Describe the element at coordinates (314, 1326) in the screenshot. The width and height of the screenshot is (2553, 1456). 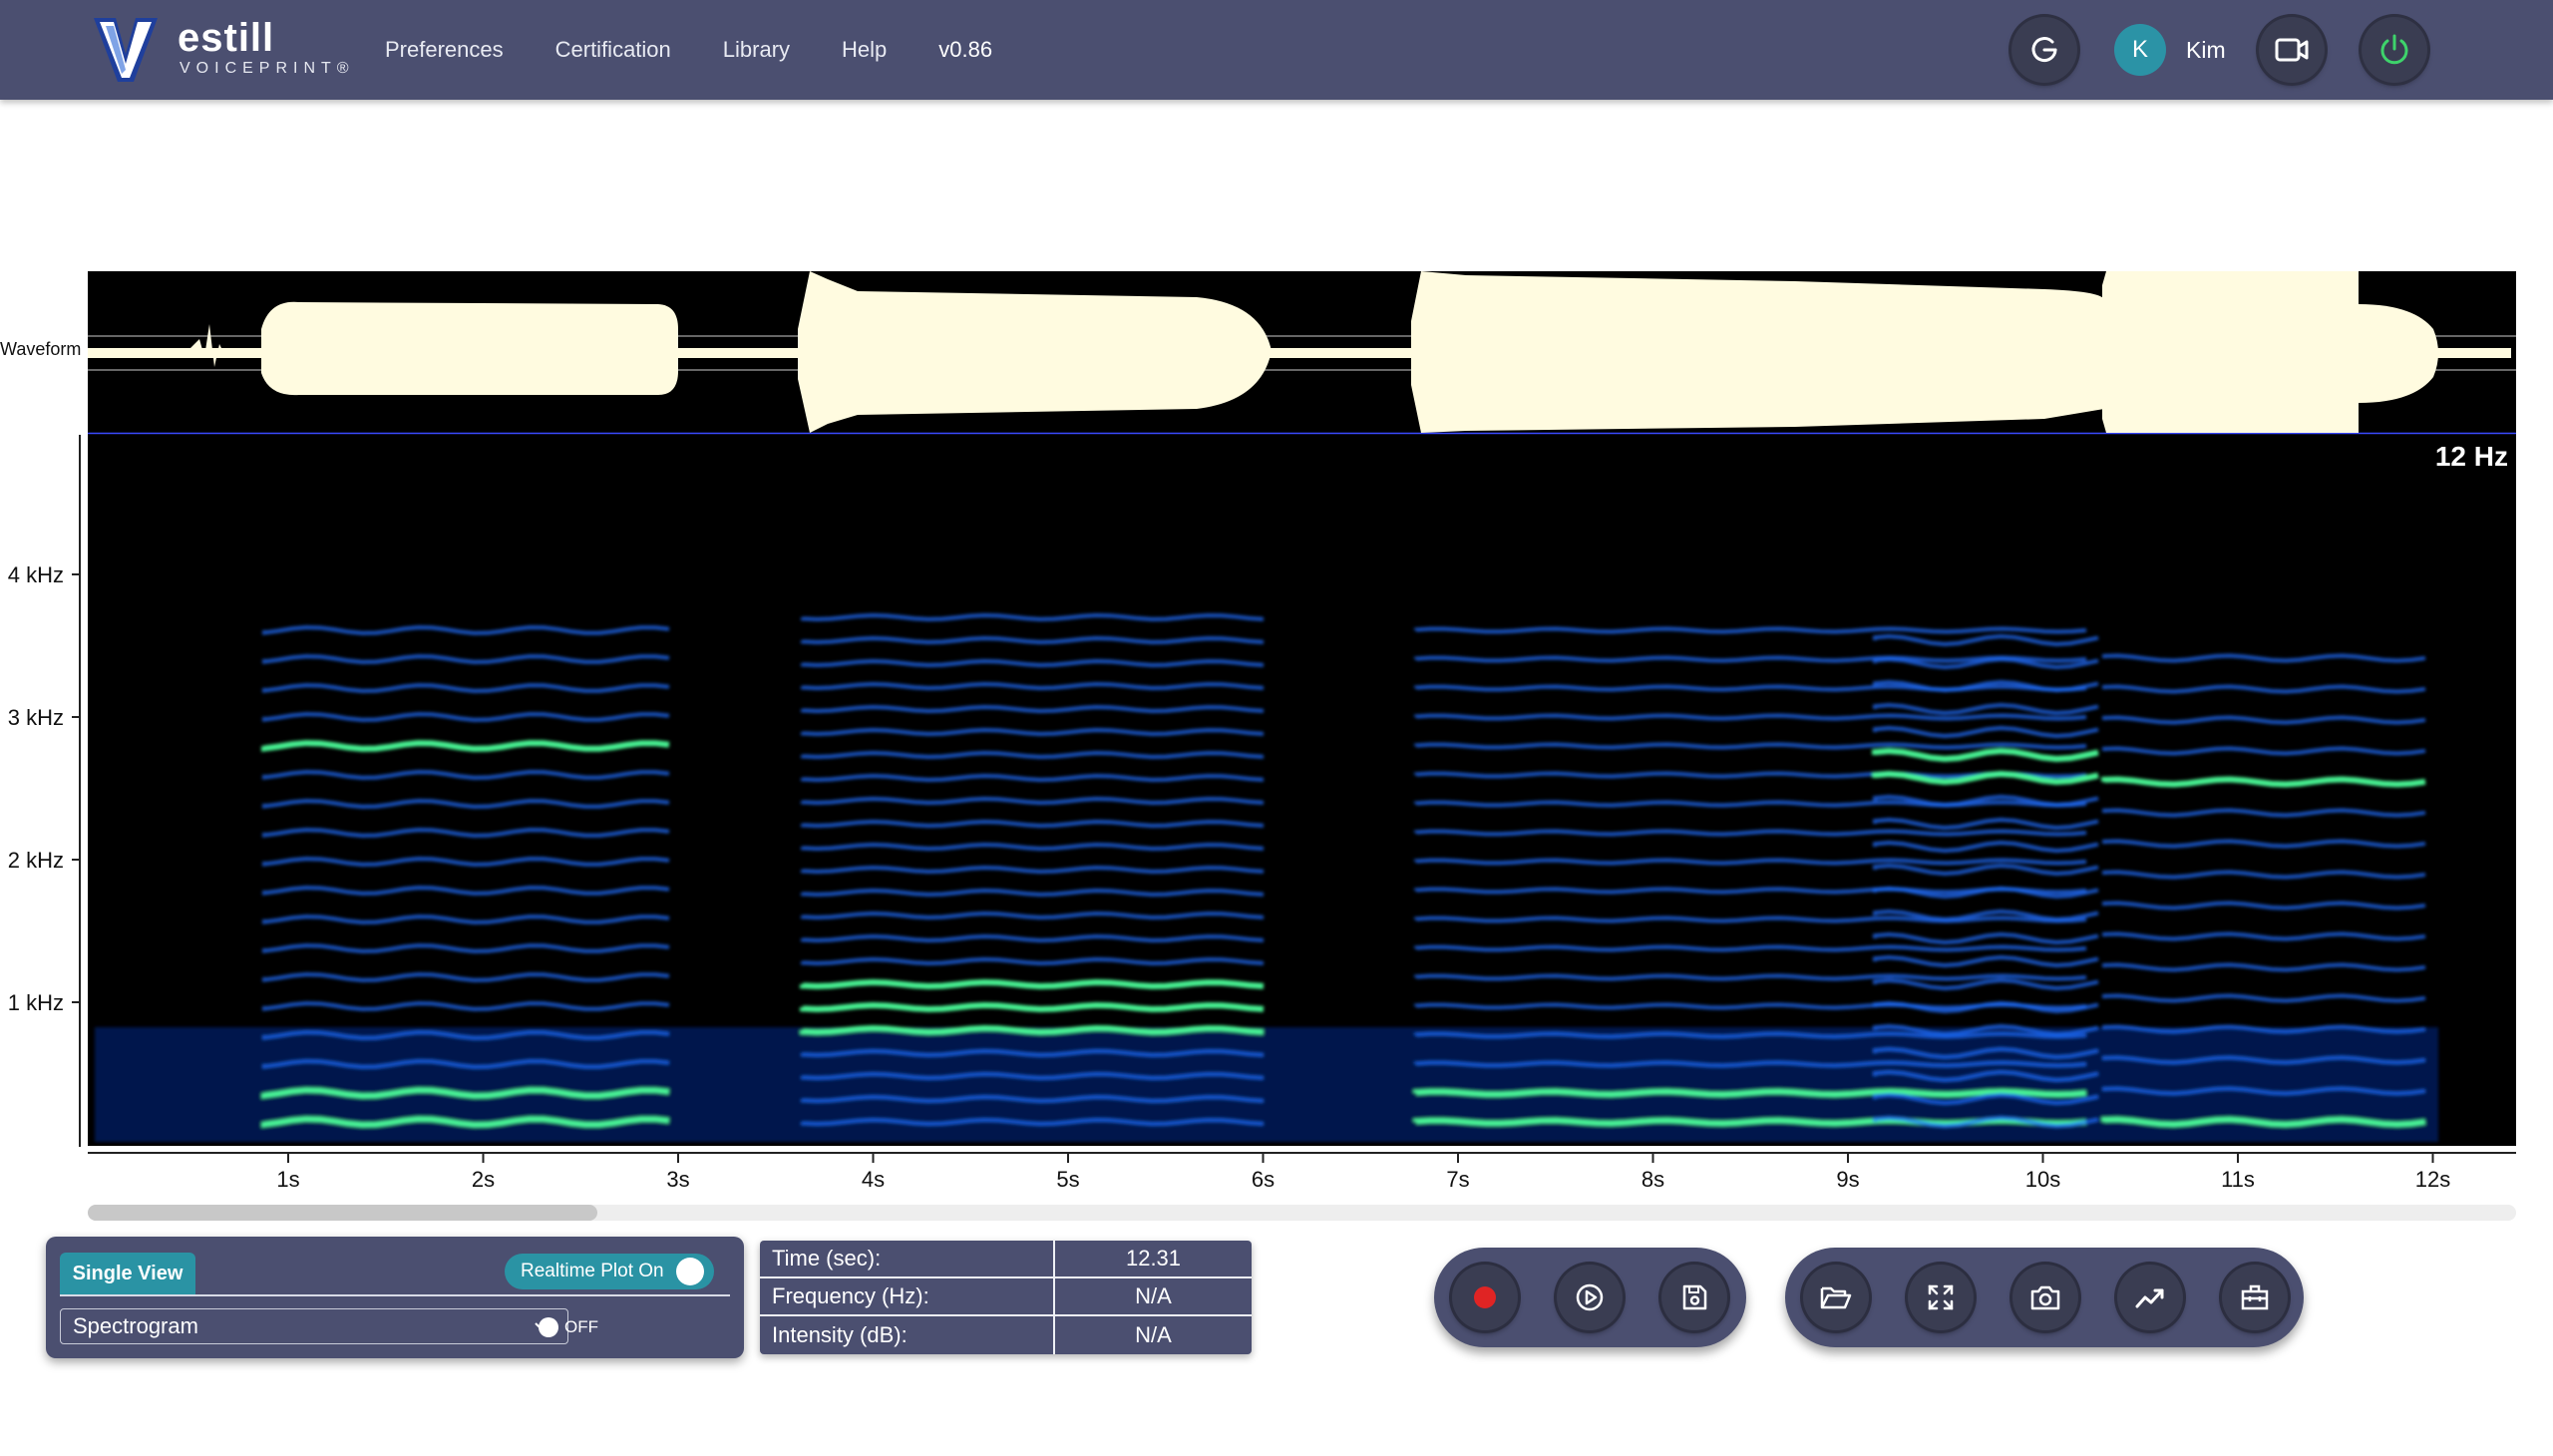
I see `view-type-select: Spectrogram` at that location.